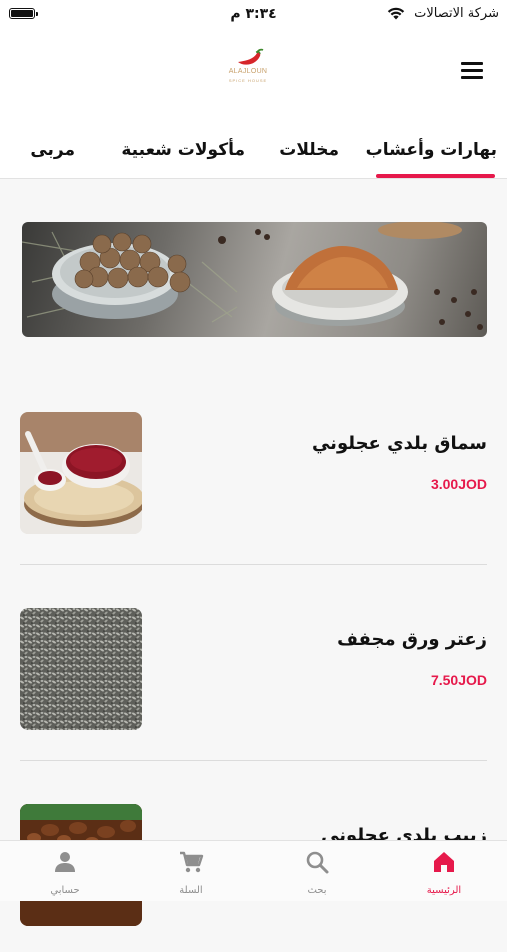 The width and height of the screenshot is (507, 952). What do you see at coordinates (396, 13) in the screenshot?
I see `wifi-icon` at bounding box center [396, 13].